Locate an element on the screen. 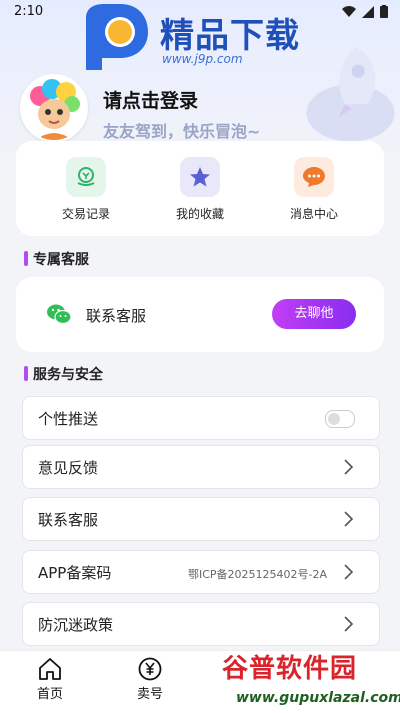 This screenshot has width=400, height=713. tab-label: 卖号 is located at coordinates (149, 694).